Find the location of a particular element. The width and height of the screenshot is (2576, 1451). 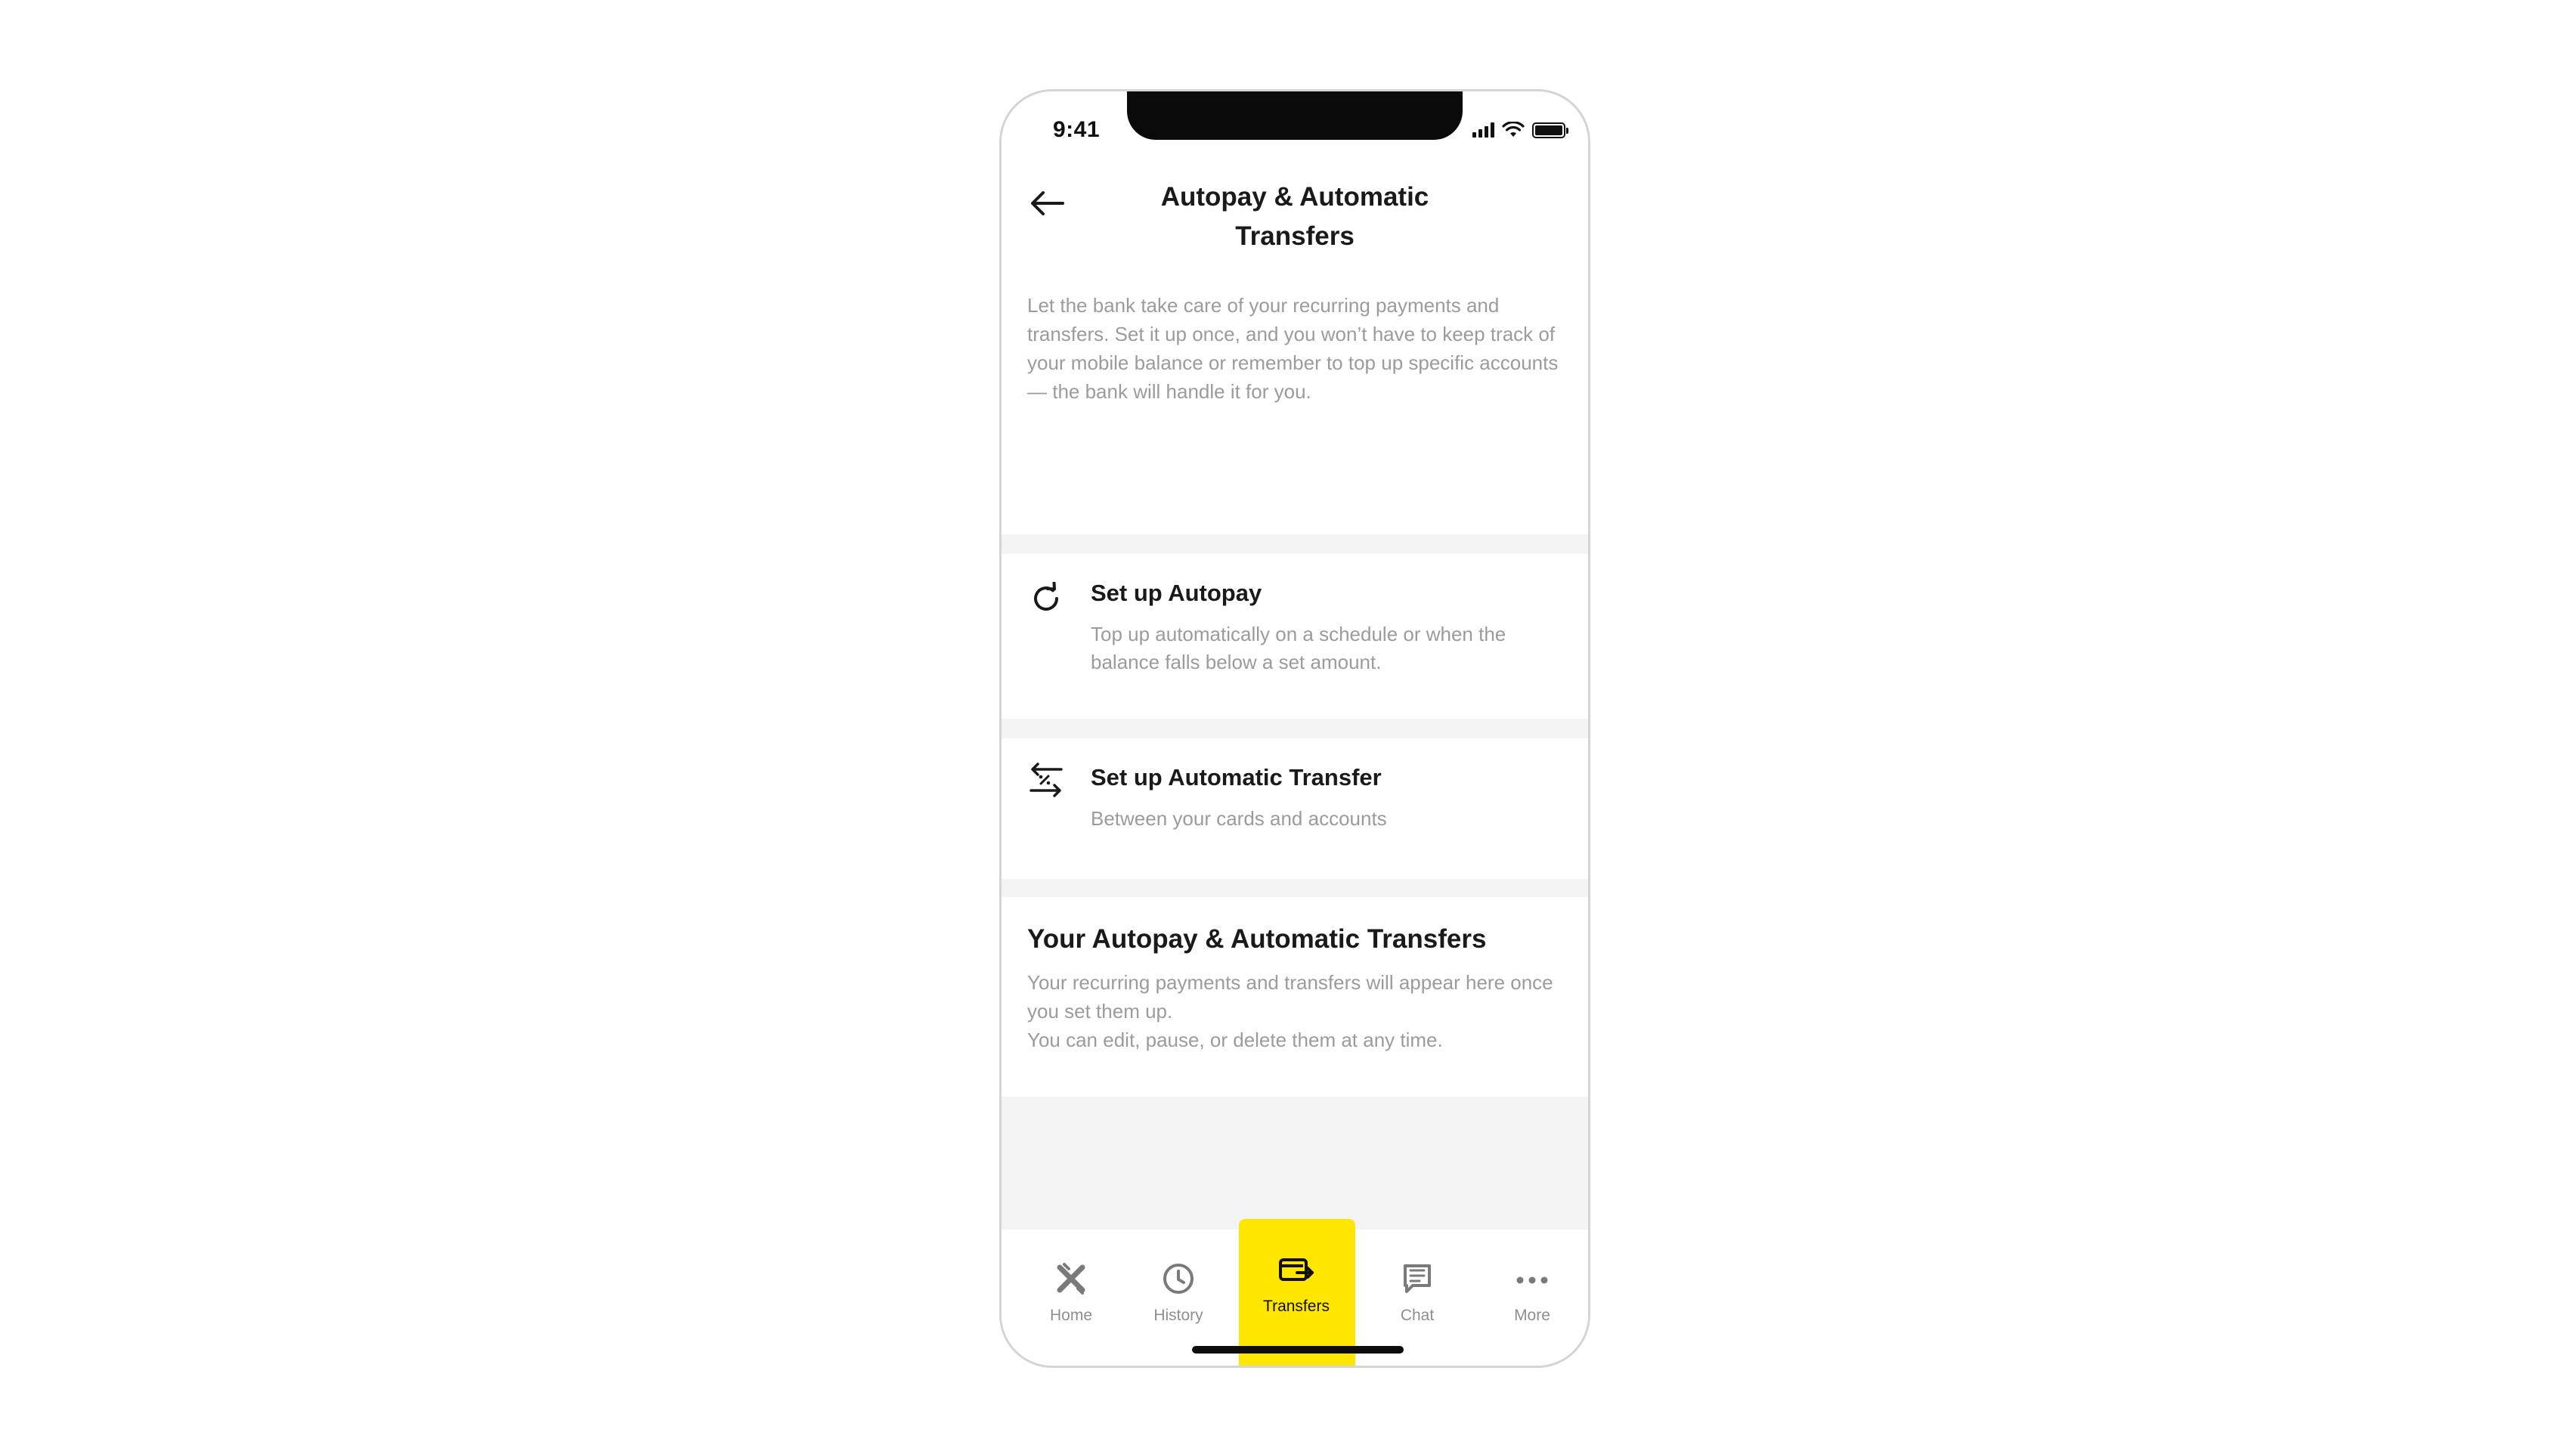

bottom-tab-bar: Home History Transfers Chat More is located at coordinates (1295, 1292).